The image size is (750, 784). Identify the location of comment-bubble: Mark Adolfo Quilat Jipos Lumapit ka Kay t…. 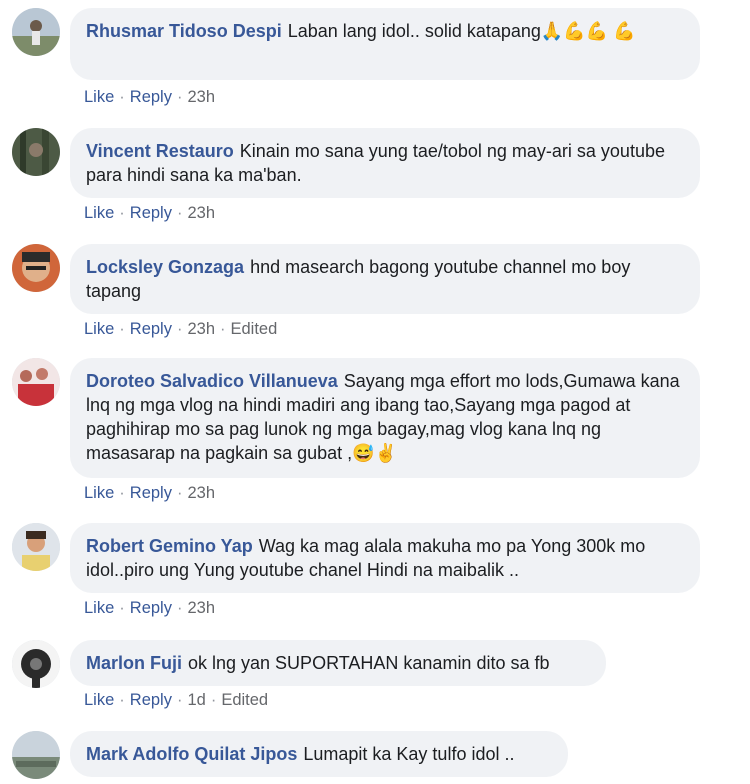
(319, 754).